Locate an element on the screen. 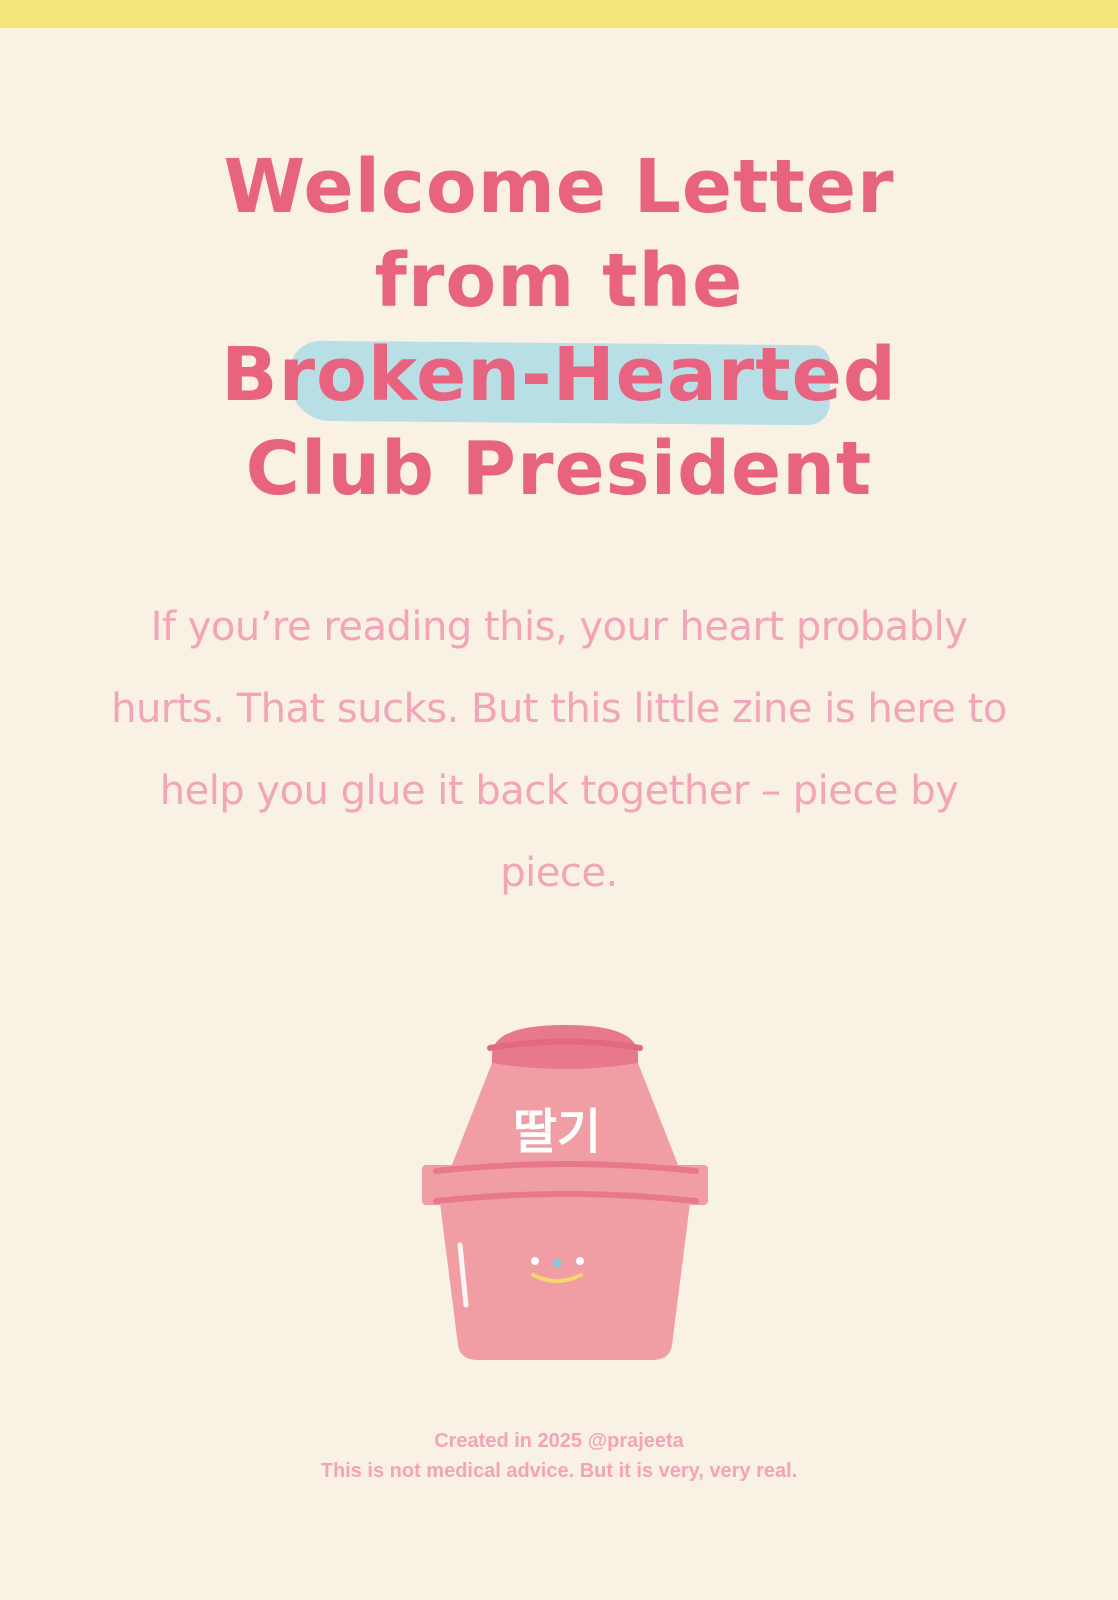 This screenshot has width=1118, height=1600. title-line-1: Welcome Letter is located at coordinates (559, 187).